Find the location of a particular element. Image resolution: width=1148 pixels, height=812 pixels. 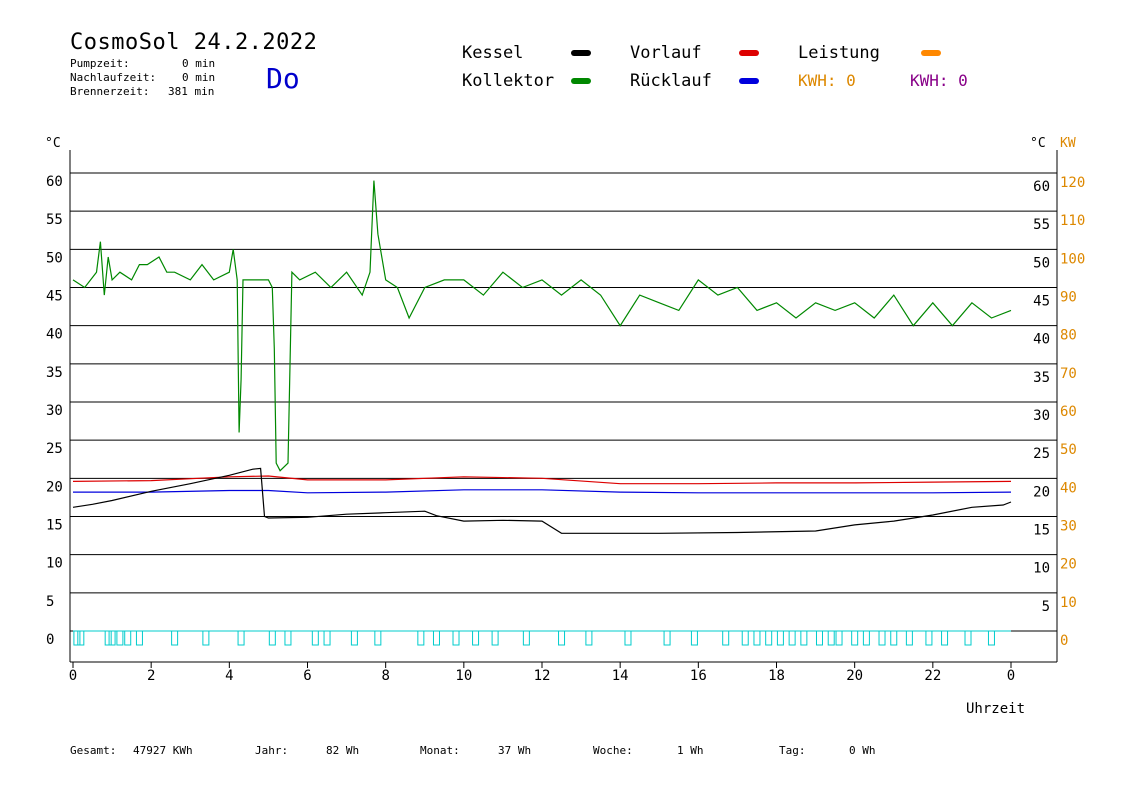

y-tick-label-right-kw: 60 is located at coordinates (1068, 412).